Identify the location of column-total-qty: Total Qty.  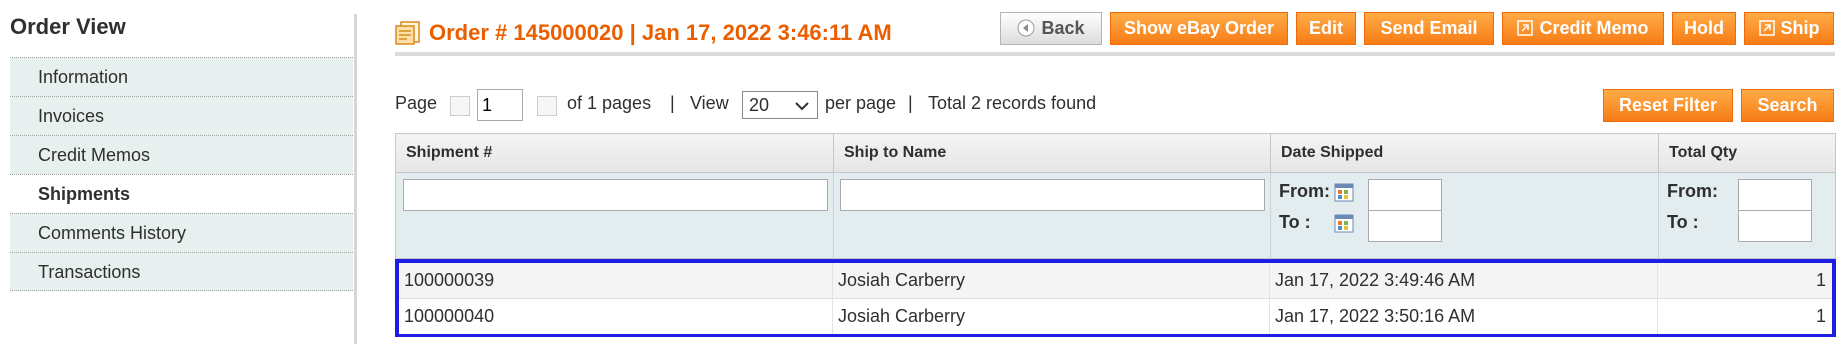
(1747, 154).